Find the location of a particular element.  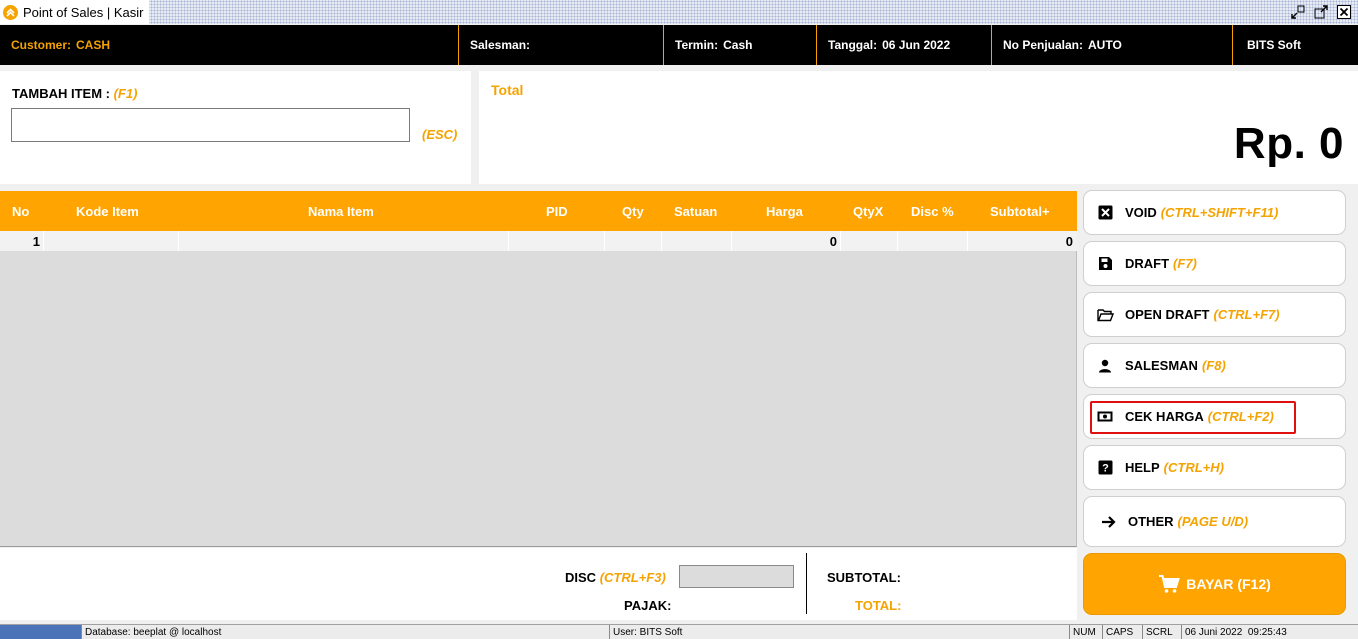

title-wrap: Point of Sales | Kasir is located at coordinates (75, 12).